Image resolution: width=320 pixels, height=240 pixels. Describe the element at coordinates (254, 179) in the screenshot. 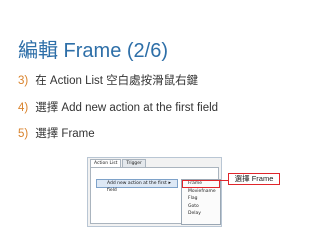

I see `callout-label: 選擇 Frame` at that location.